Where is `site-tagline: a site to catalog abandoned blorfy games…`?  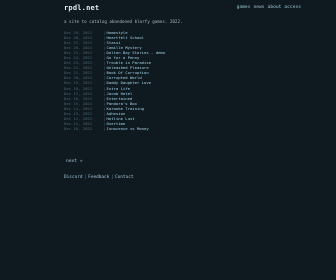
site-tagline: a site to catalog abandoned blorfy games… is located at coordinates (123, 21).